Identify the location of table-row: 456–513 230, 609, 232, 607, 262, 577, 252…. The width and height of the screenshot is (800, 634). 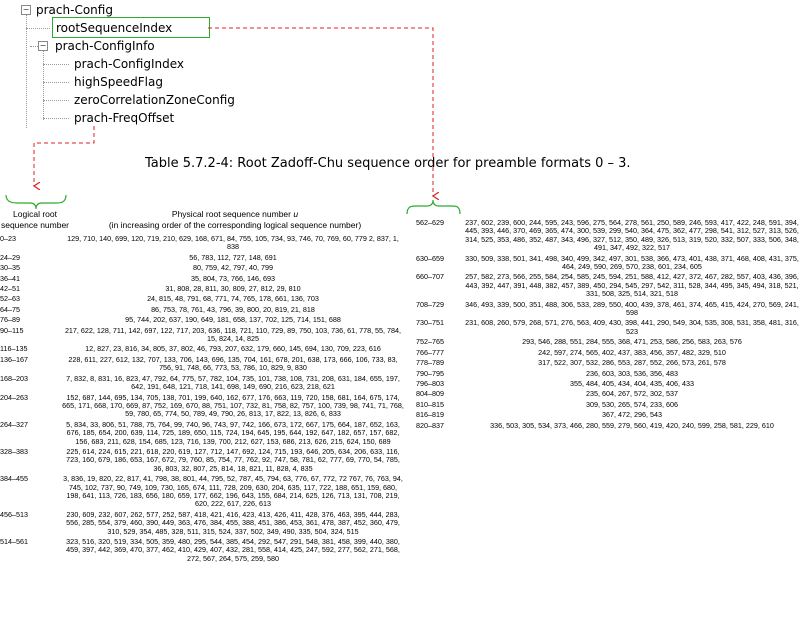
(202, 523).